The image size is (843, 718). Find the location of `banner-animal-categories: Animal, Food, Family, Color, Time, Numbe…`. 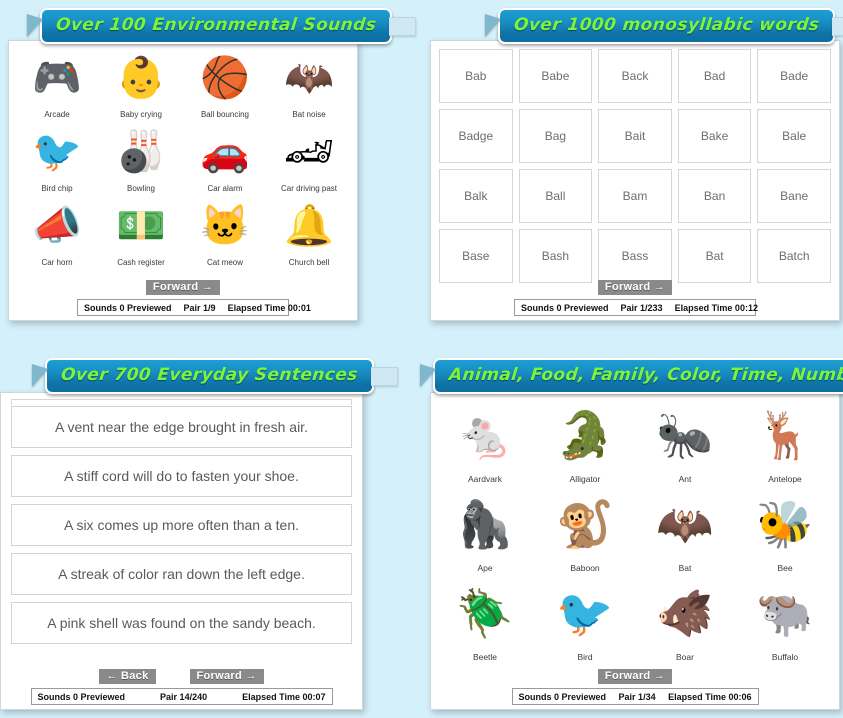

banner-animal-categories: Animal, Food, Family, Color, Time, Numbe… is located at coordinates (631, 369).